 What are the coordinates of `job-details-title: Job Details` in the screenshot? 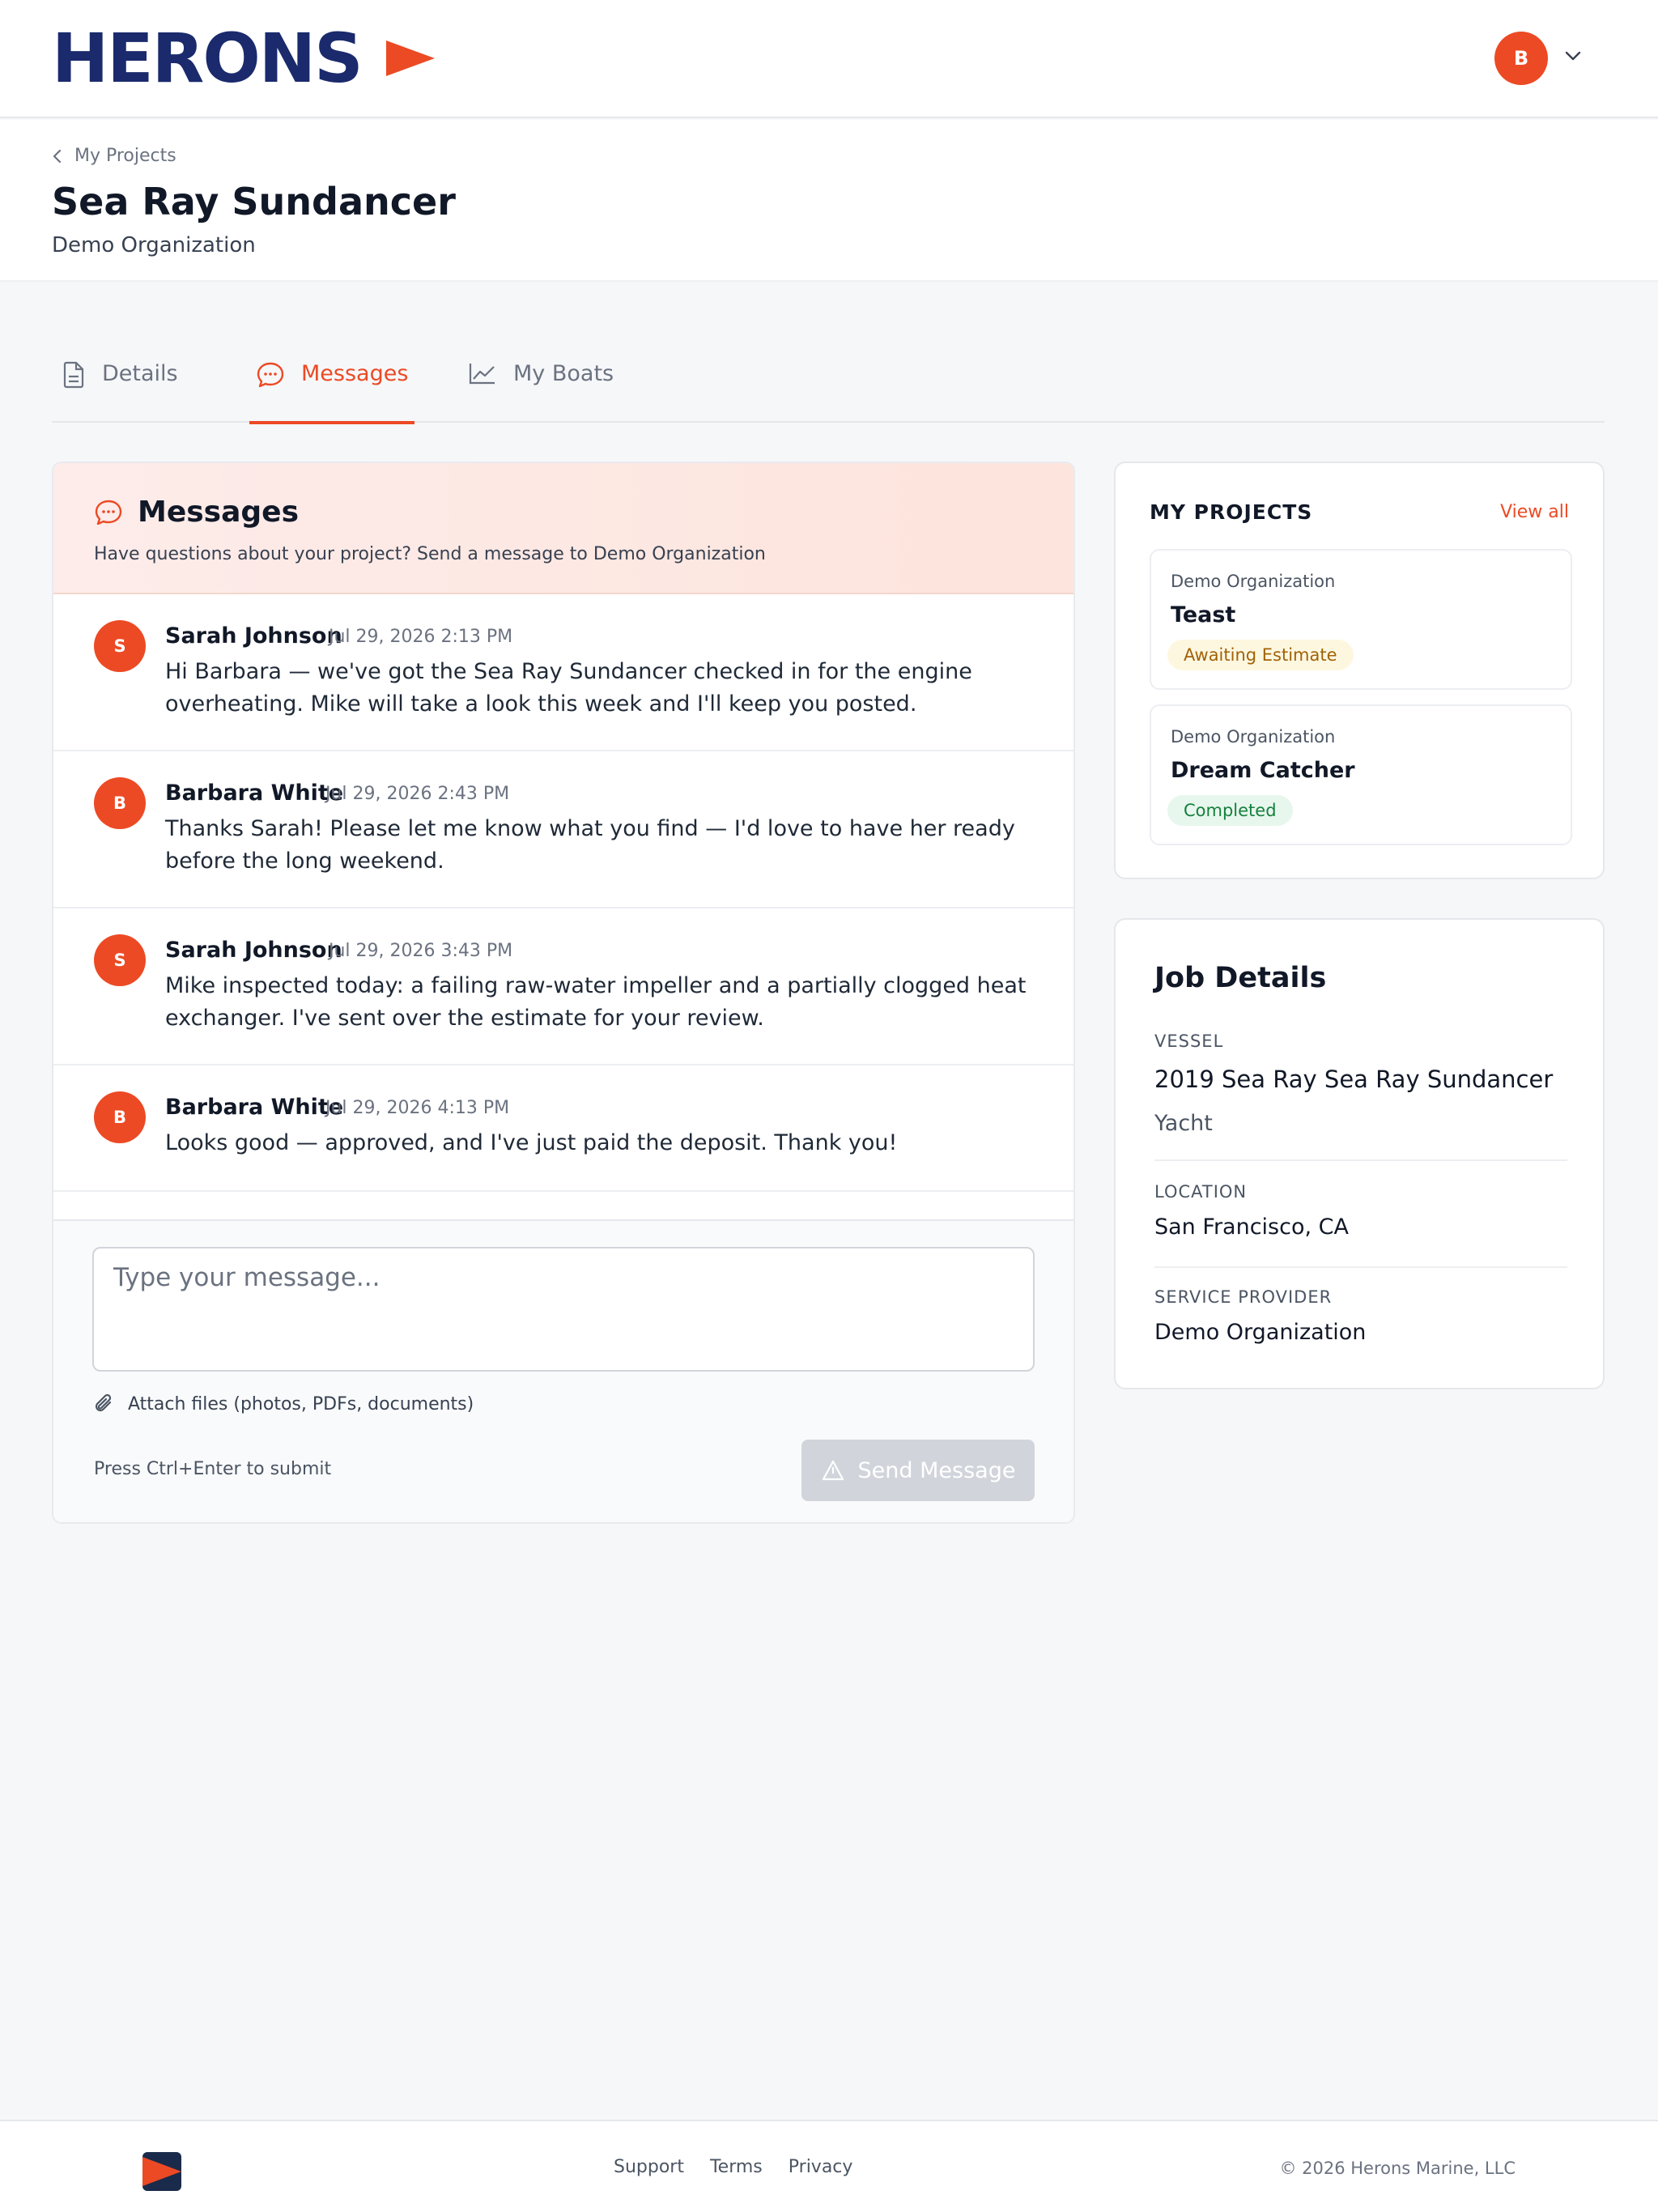 It's located at (1240, 978).